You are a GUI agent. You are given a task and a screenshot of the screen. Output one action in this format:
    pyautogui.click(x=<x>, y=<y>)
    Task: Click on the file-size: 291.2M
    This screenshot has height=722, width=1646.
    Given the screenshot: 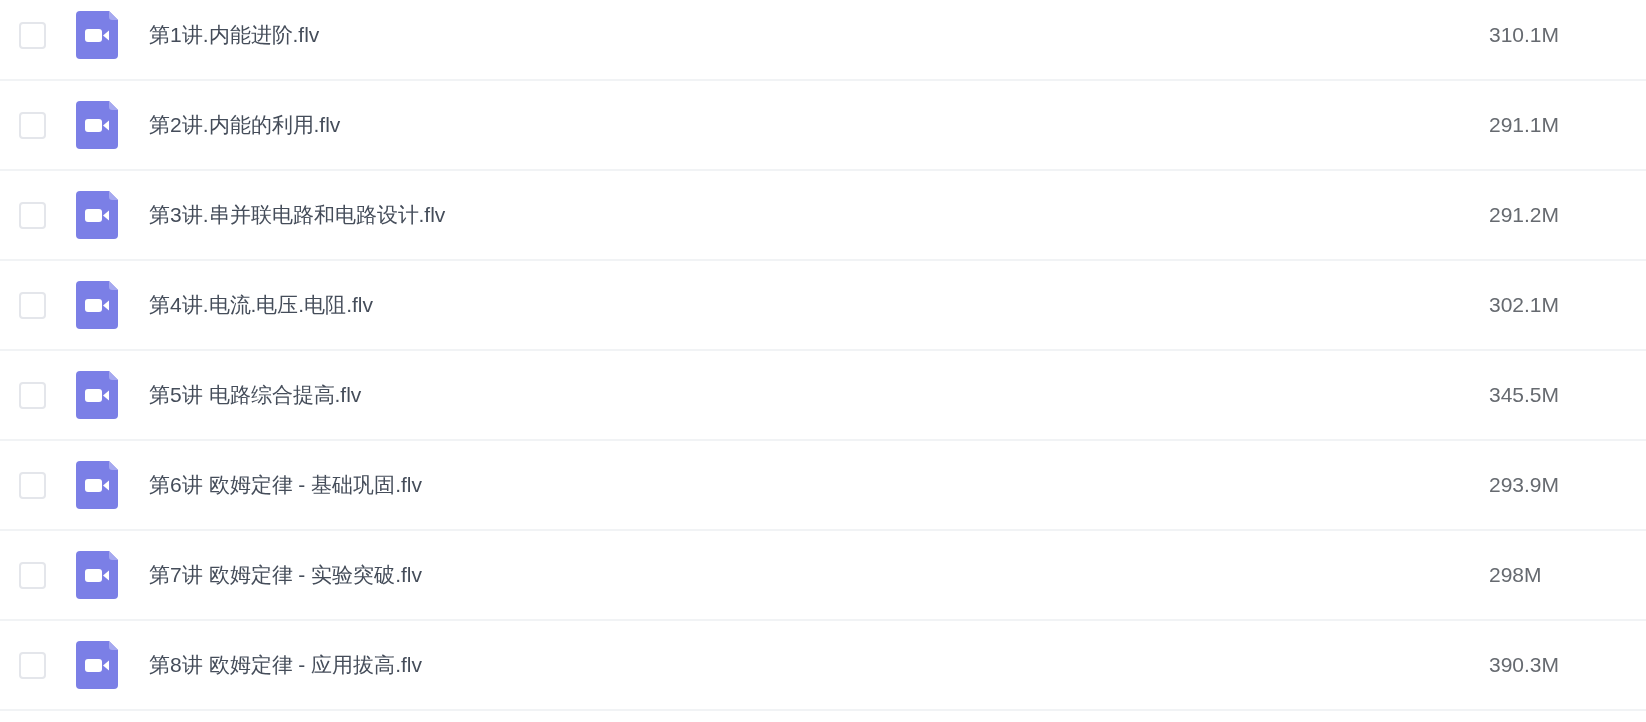 What is the action you would take?
    pyautogui.click(x=1525, y=215)
    